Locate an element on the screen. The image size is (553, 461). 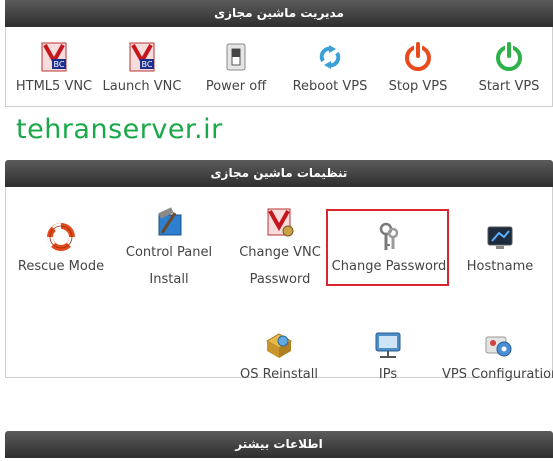
stop-vps-button: Stop VPS is located at coordinates (418, 70).